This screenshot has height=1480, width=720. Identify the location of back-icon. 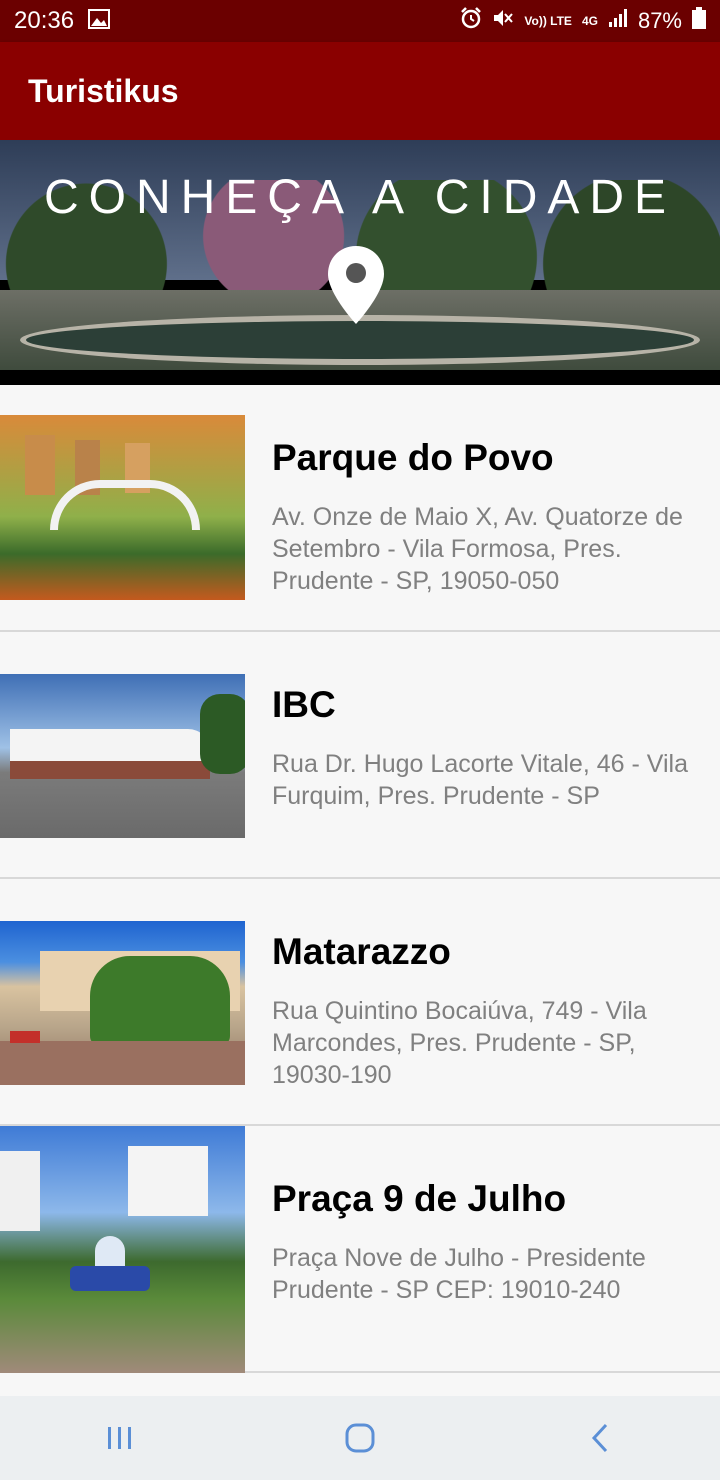
(599, 1438).